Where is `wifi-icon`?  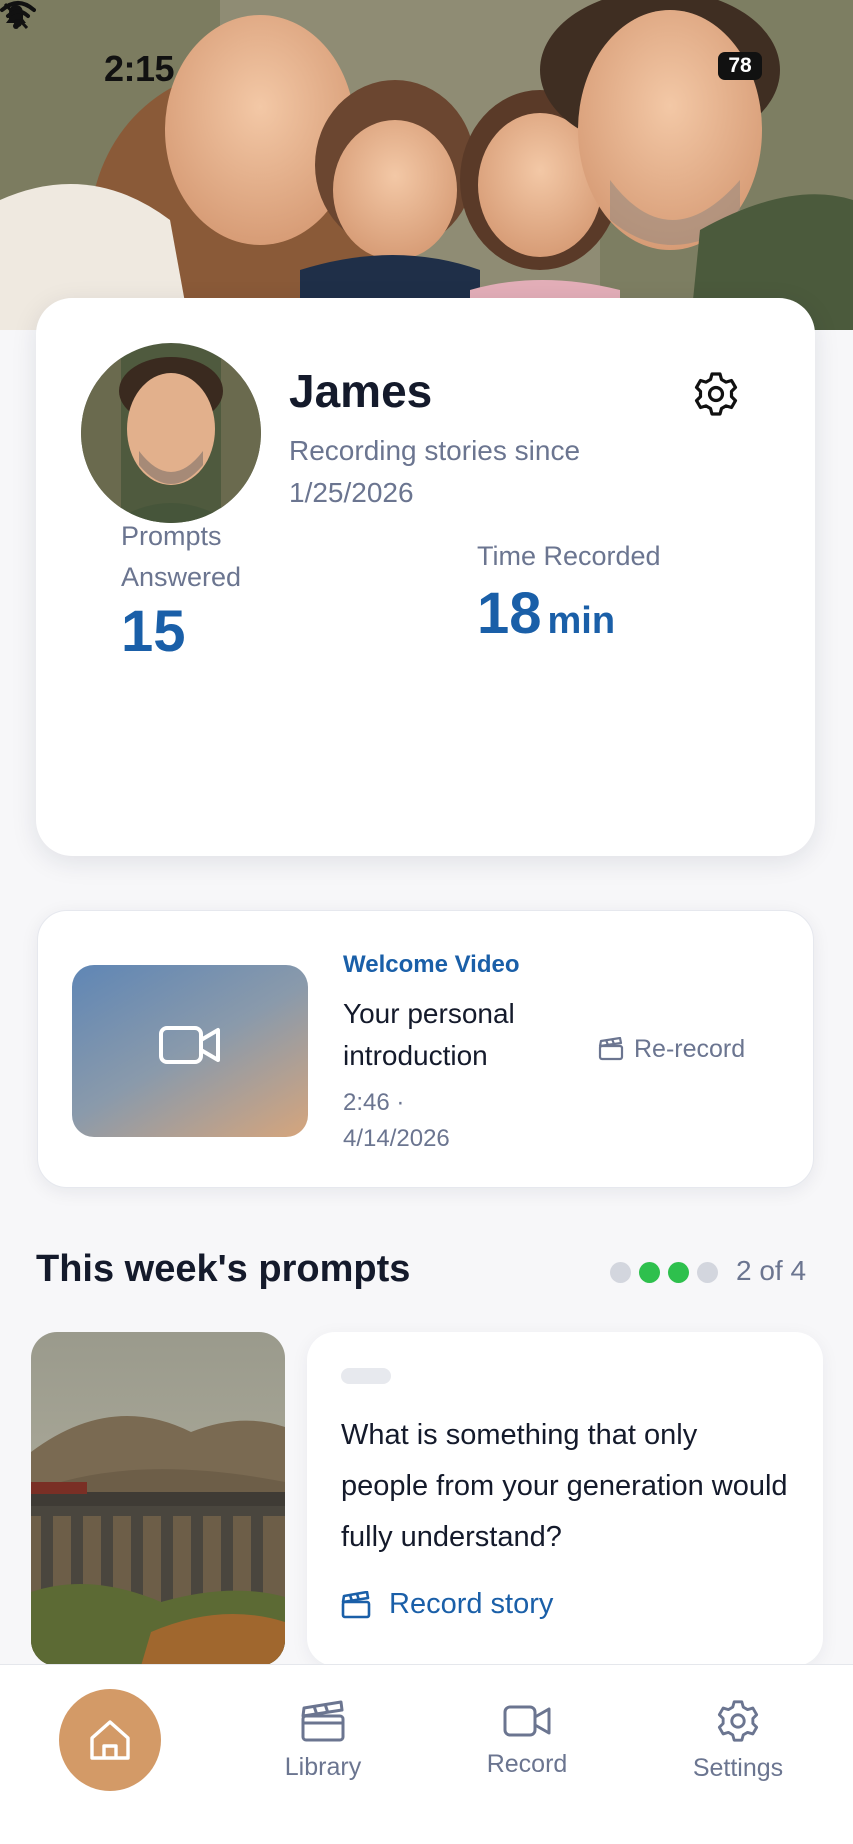 wifi-icon is located at coordinates (18, 14).